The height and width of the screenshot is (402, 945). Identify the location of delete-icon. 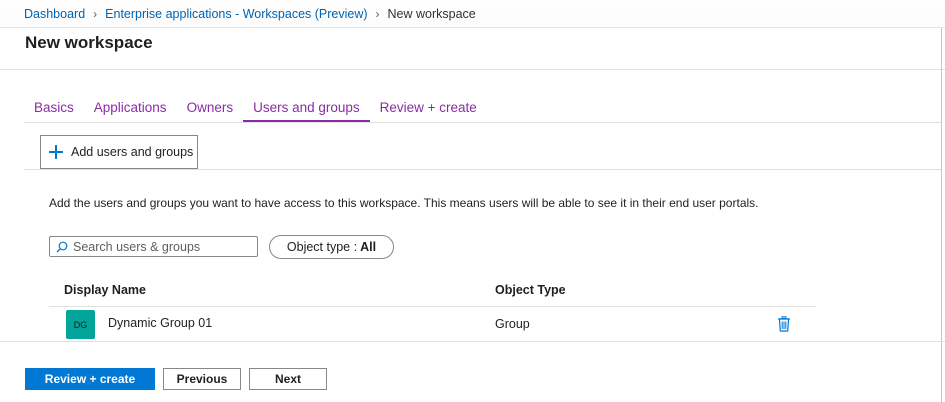
(784, 324).